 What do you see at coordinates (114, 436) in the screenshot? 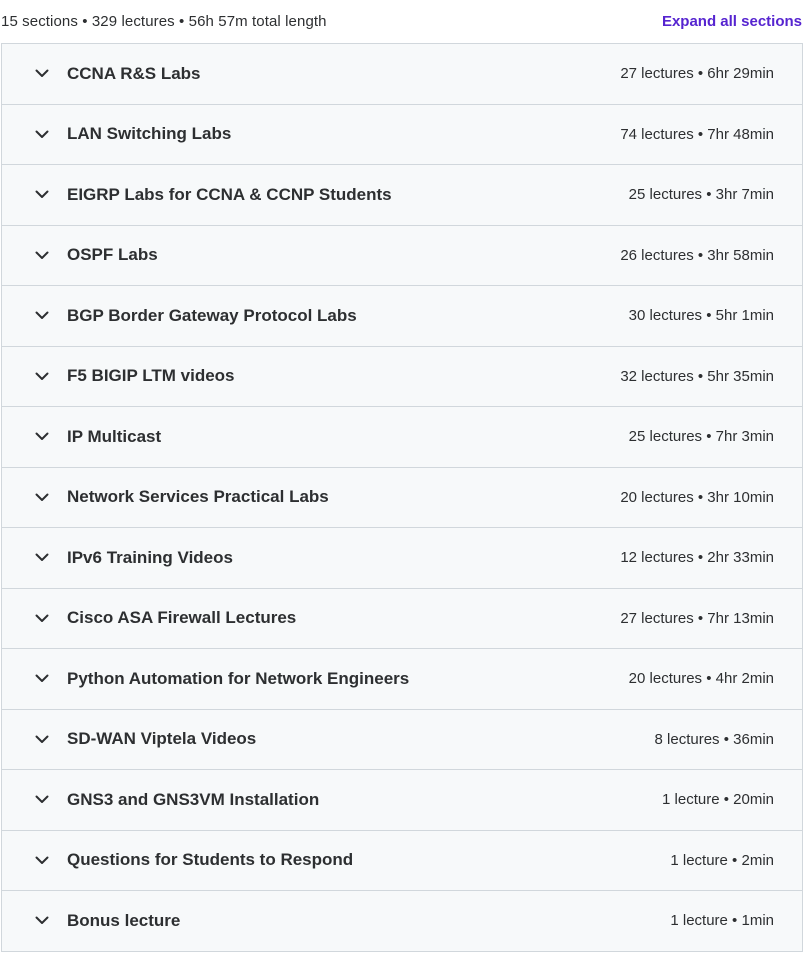
I see `section-title: IP Multicast` at bounding box center [114, 436].